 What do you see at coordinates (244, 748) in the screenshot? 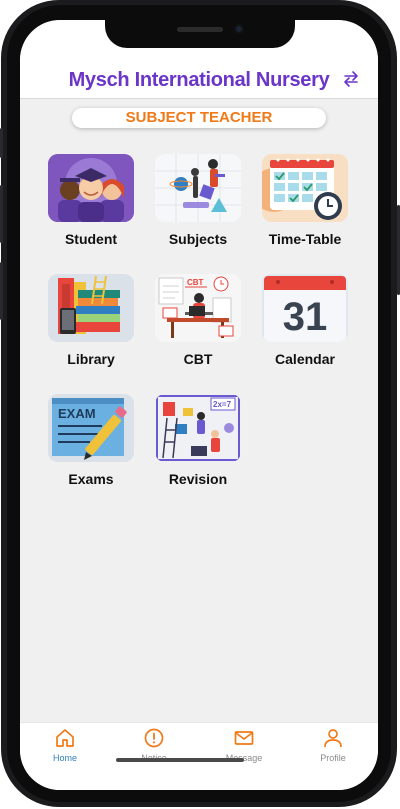
I see `tab-message: Message` at bounding box center [244, 748].